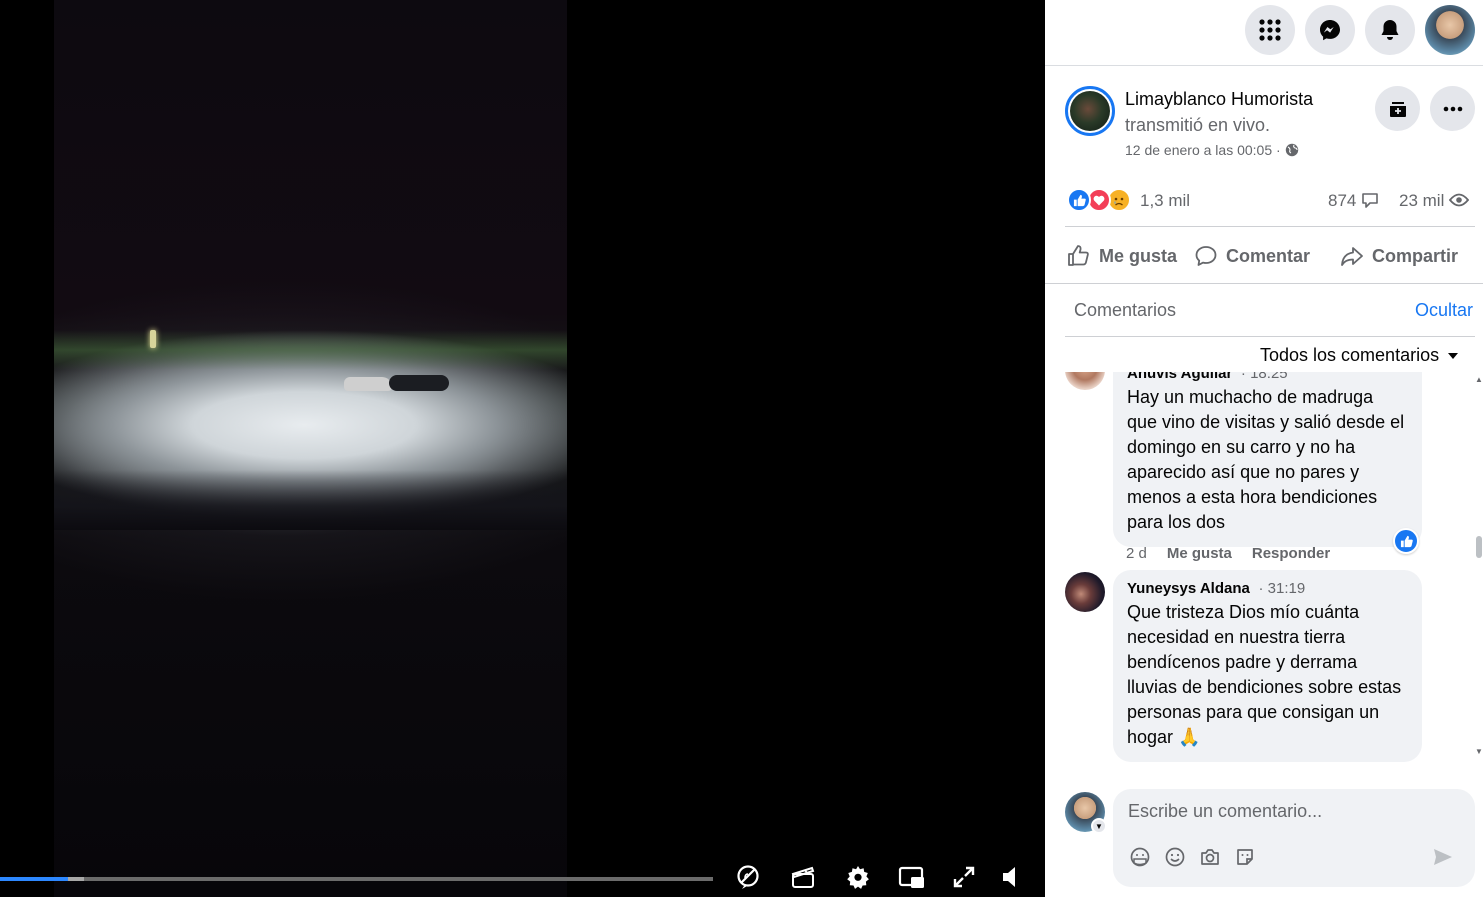  Describe the element at coordinates (1245, 857) in the screenshot. I see `sticker-icon` at that location.